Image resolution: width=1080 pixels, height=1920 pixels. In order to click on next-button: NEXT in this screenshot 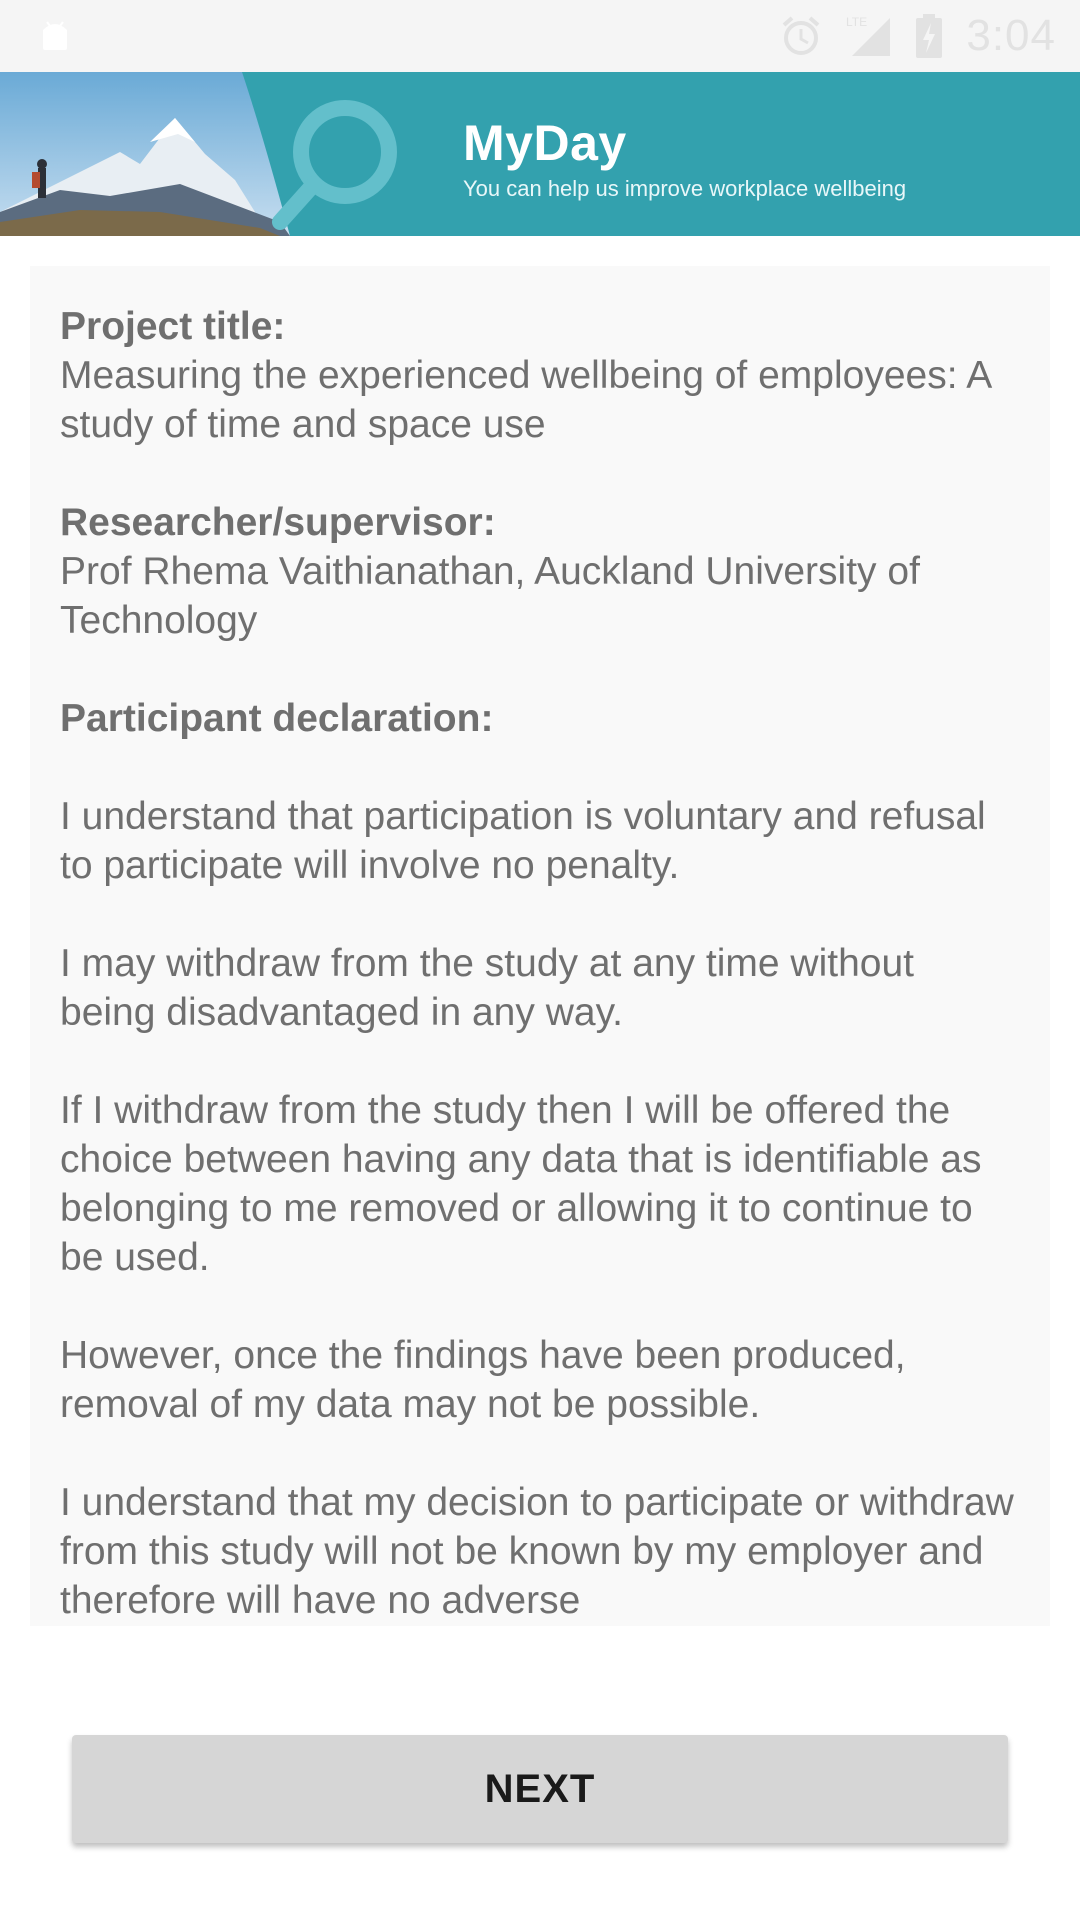, I will do `click(540, 1789)`.